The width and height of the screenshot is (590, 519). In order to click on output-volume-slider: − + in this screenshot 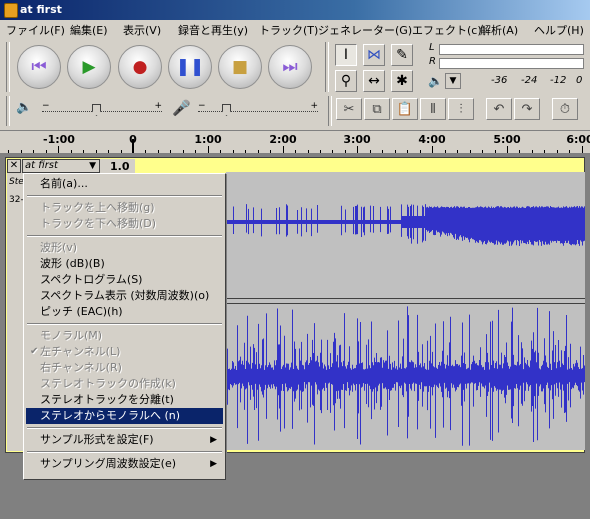, I will do `click(102, 108)`.